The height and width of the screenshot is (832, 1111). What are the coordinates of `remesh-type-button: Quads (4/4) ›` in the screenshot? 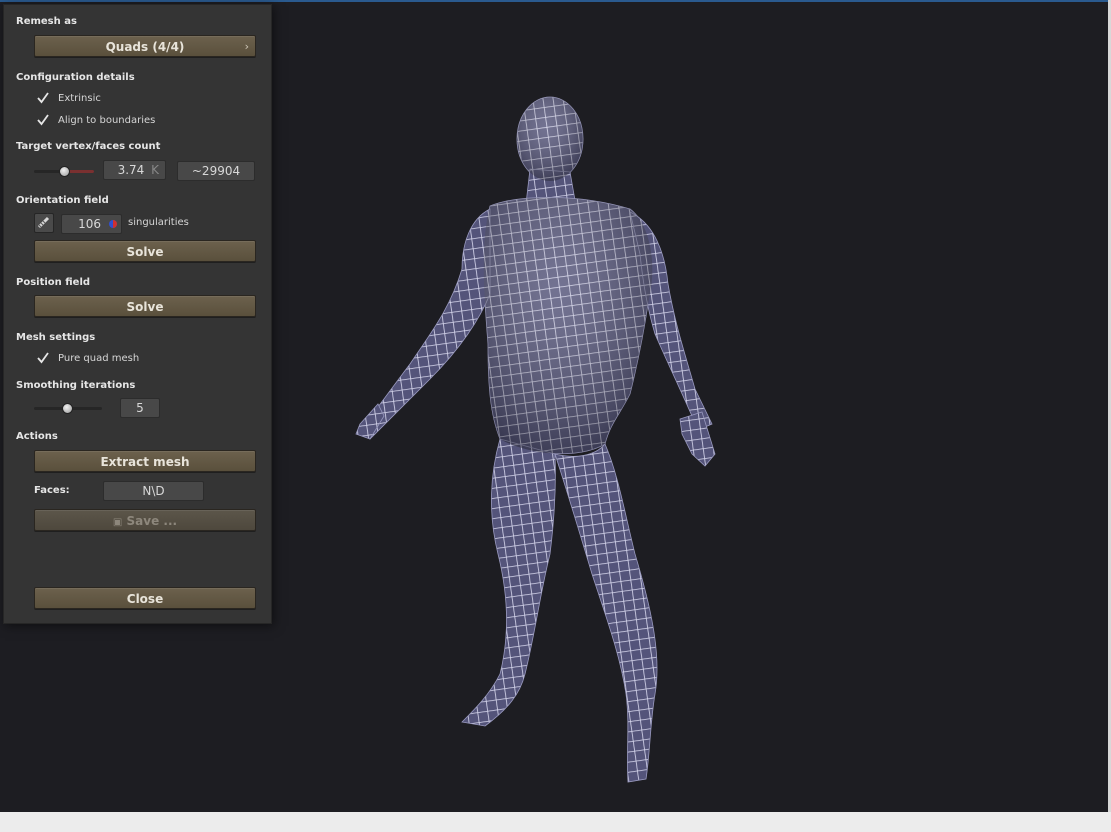 It's located at (145, 46).